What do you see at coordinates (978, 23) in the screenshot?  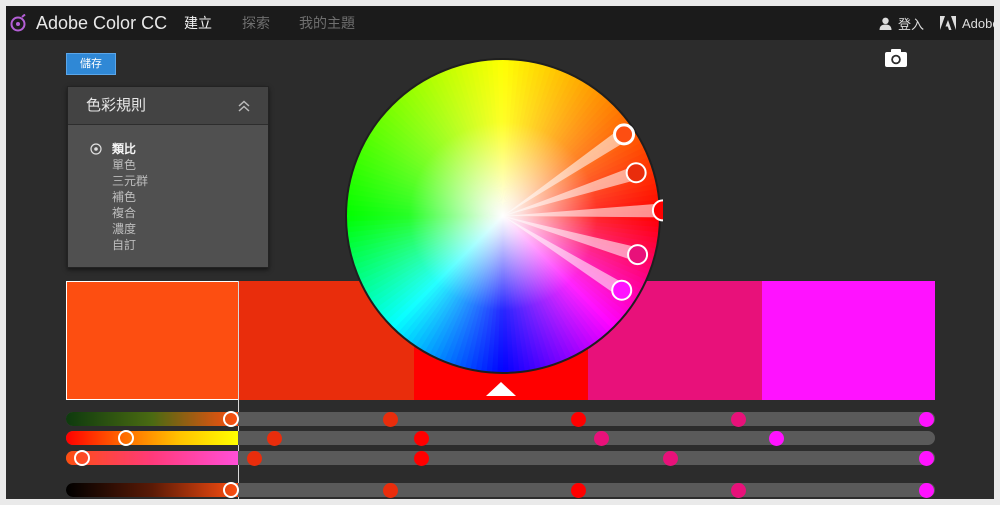 I see `adobe-label: Adobe` at bounding box center [978, 23].